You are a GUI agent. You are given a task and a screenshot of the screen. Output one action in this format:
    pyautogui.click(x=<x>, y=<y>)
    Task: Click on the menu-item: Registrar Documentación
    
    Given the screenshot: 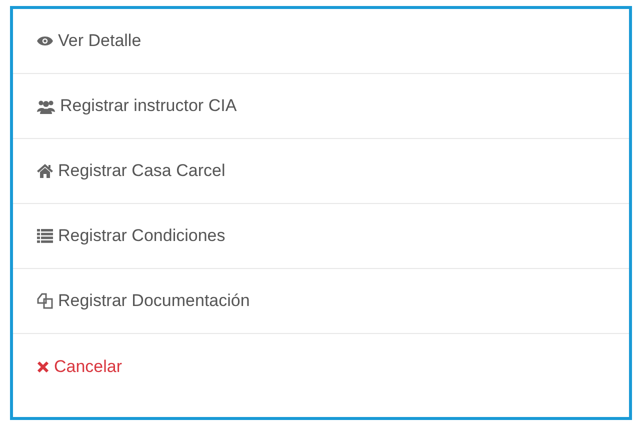 What is the action you would take?
    pyautogui.click(x=321, y=301)
    